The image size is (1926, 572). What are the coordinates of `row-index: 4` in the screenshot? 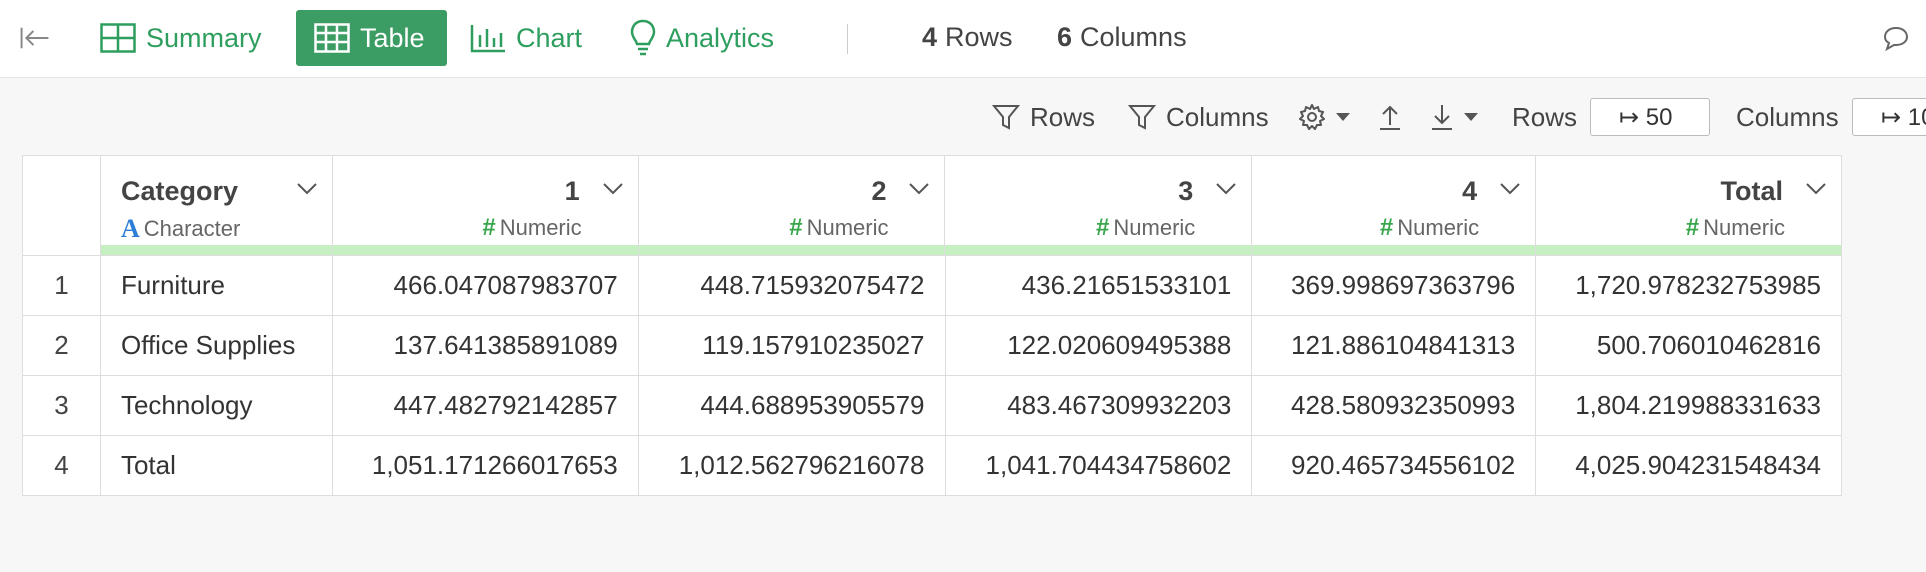 It's located at (62, 465).